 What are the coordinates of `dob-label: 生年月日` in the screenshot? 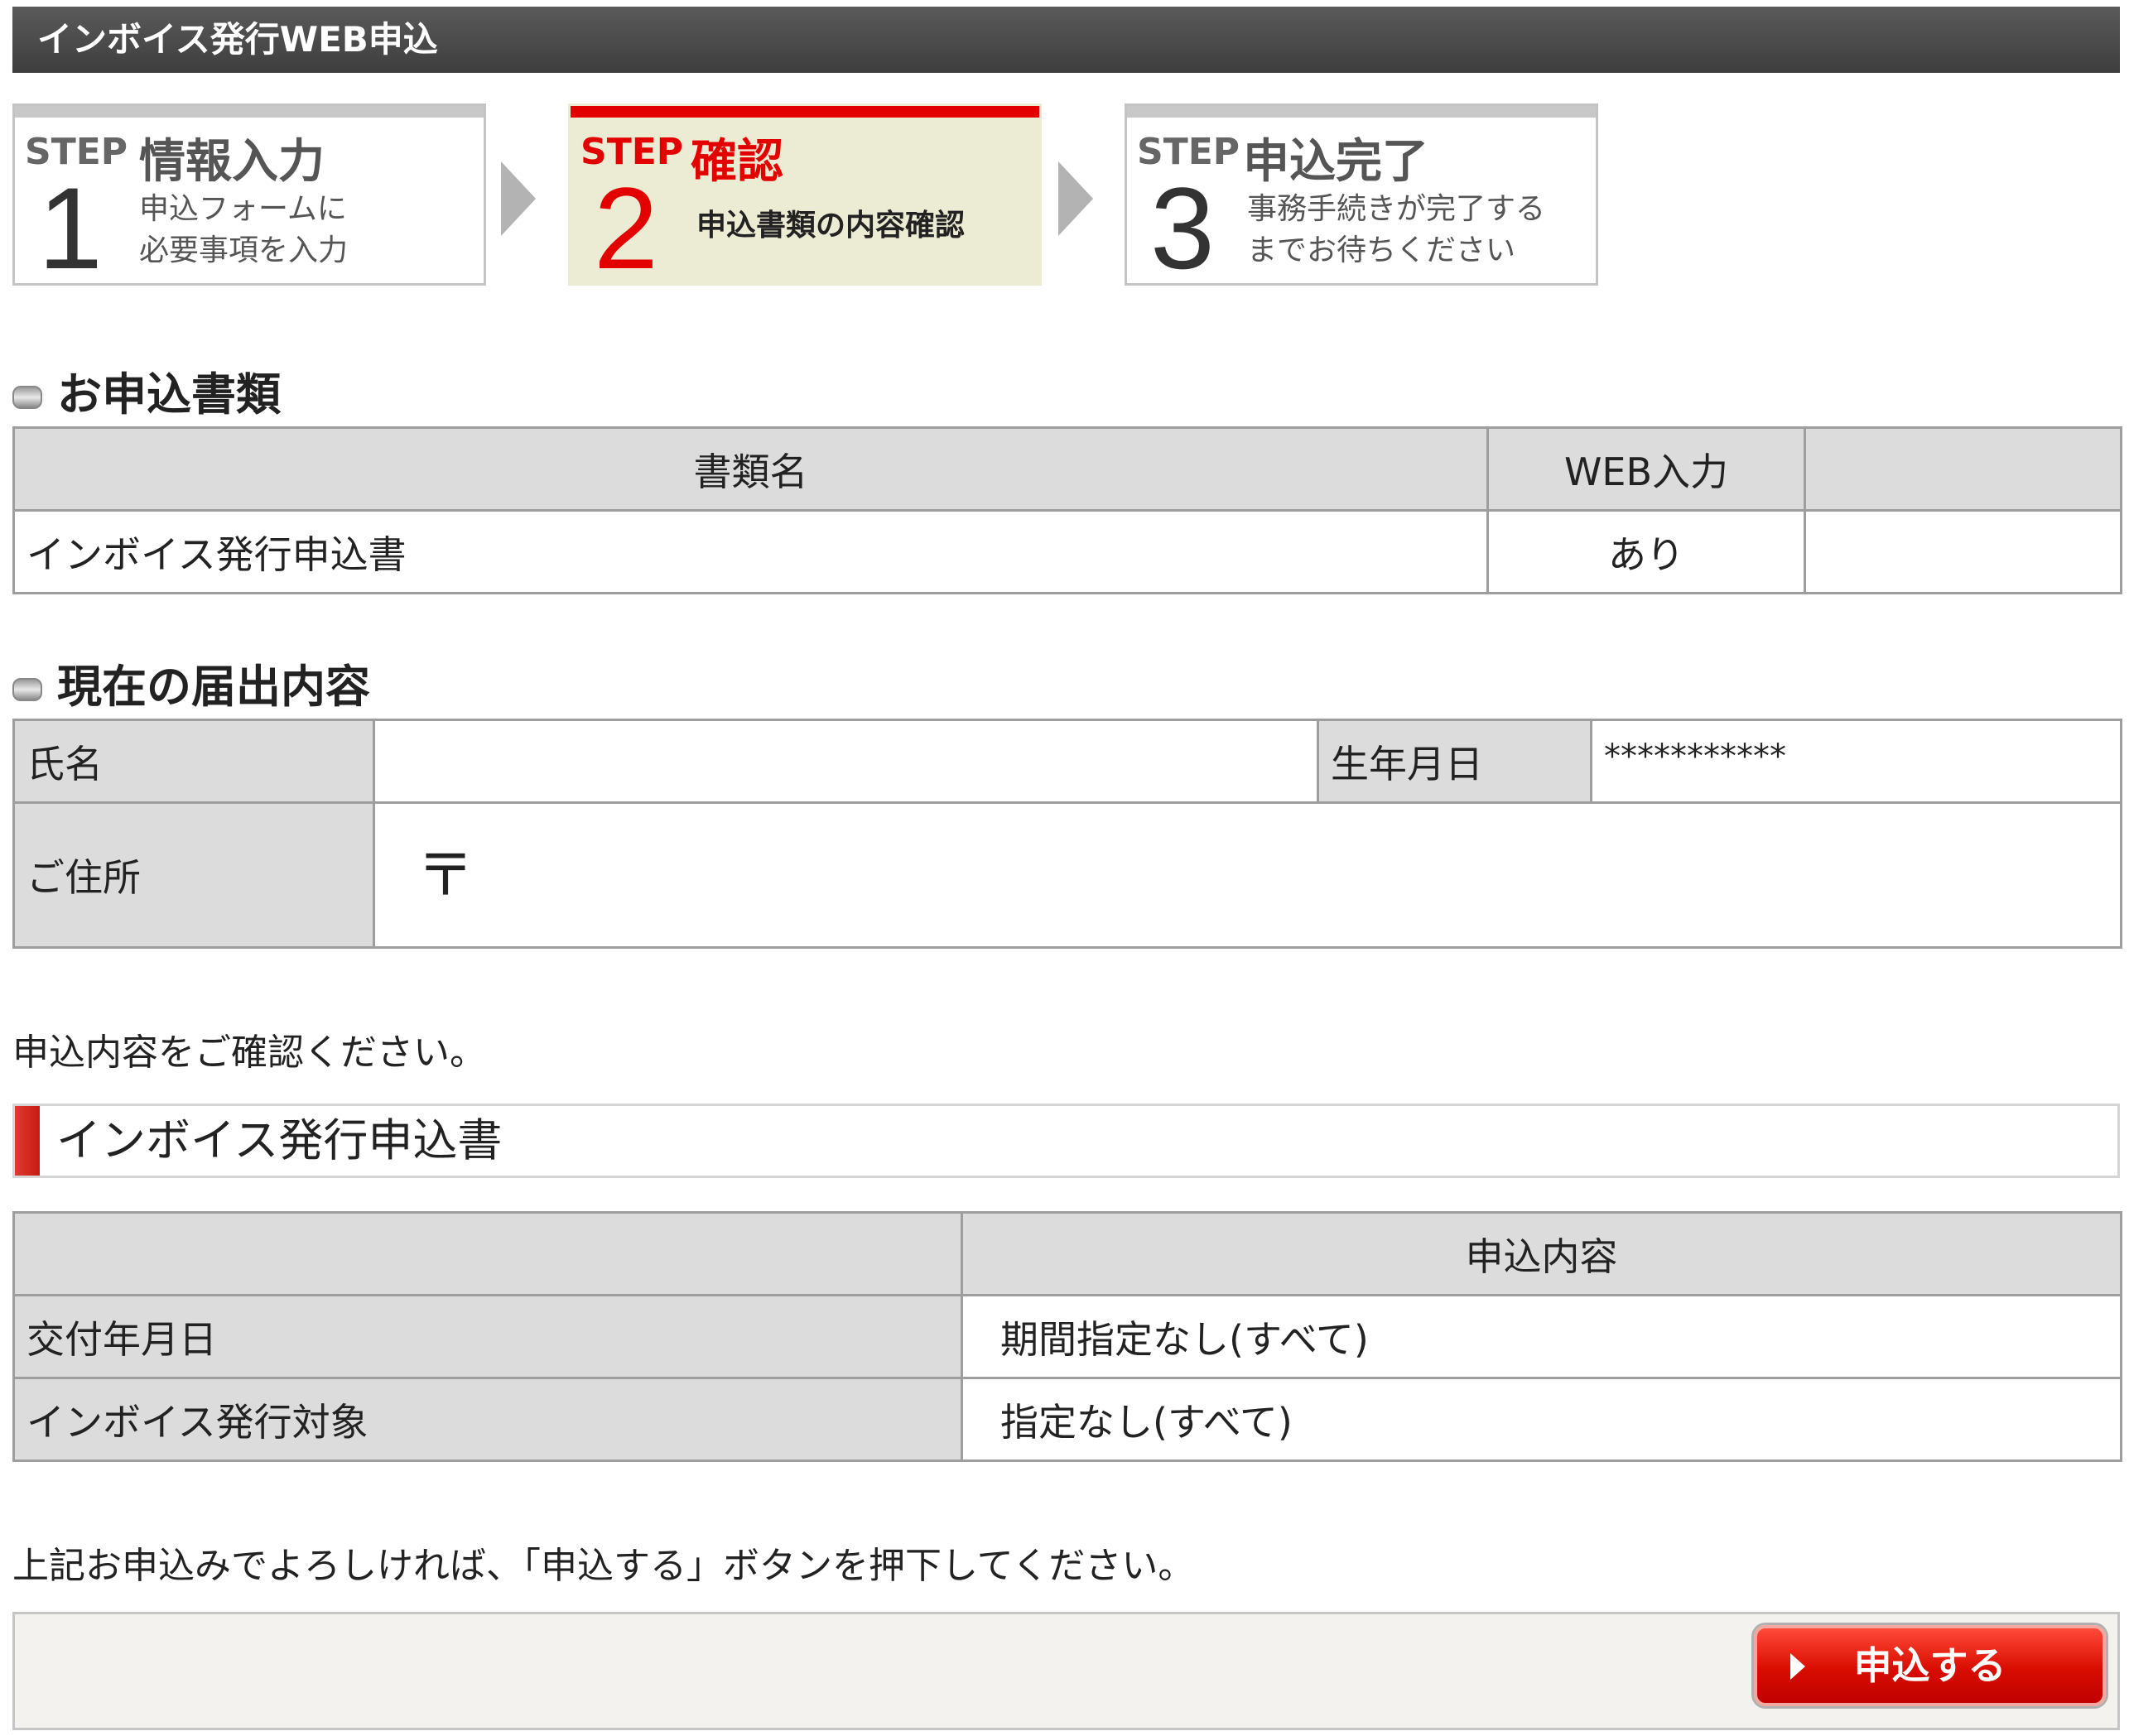 It's located at (1455, 762).